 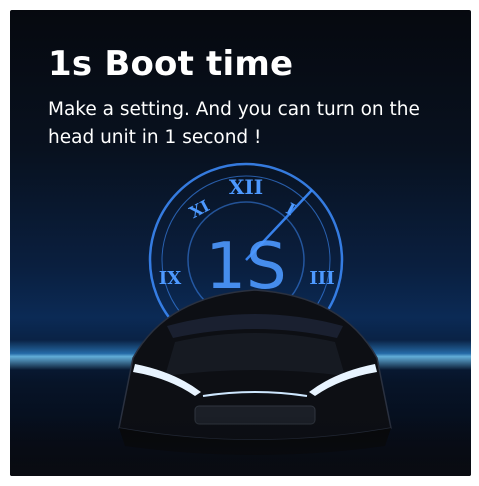 What do you see at coordinates (199, 209) in the screenshot?
I see `numeral-xi: XI` at bounding box center [199, 209].